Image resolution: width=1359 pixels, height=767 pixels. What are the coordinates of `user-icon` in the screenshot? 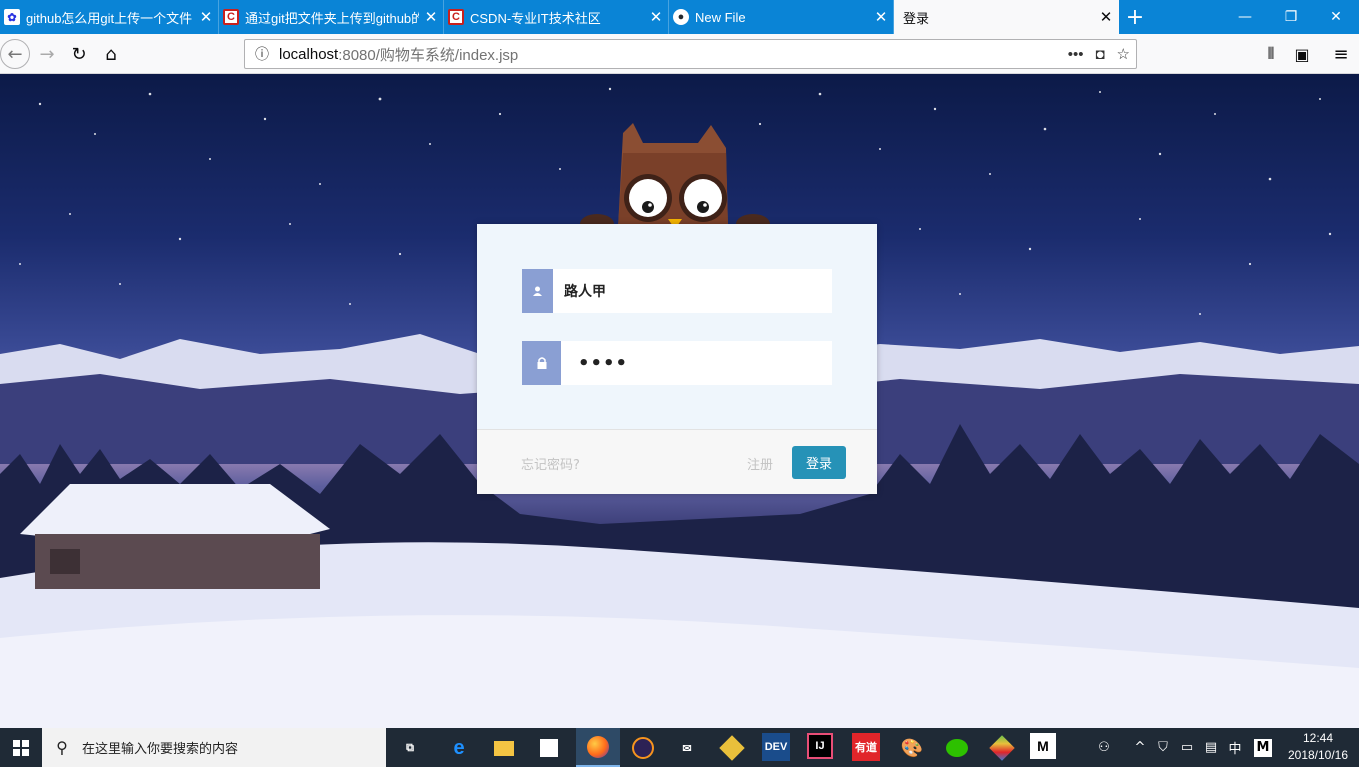 It's located at (537, 291).